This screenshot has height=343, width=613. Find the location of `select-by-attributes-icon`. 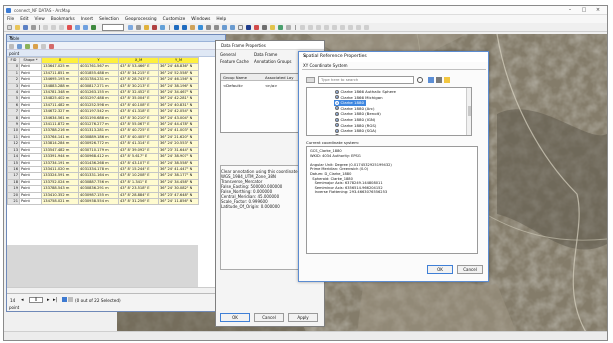

select-by-attributes-icon is located at coordinates (27, 46).